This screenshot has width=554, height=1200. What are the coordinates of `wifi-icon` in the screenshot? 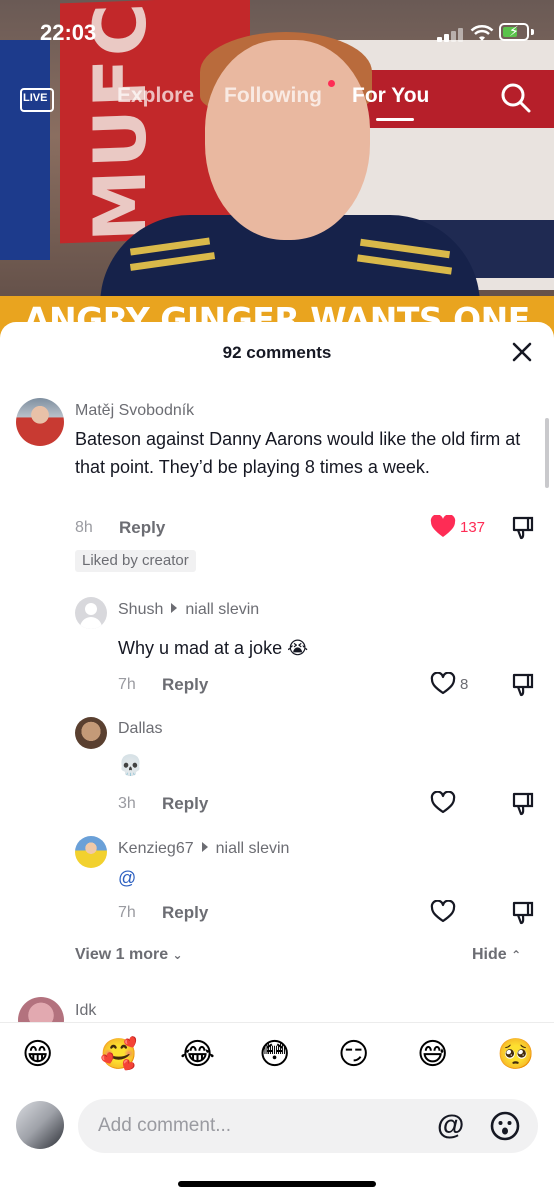 It's located at (482, 32).